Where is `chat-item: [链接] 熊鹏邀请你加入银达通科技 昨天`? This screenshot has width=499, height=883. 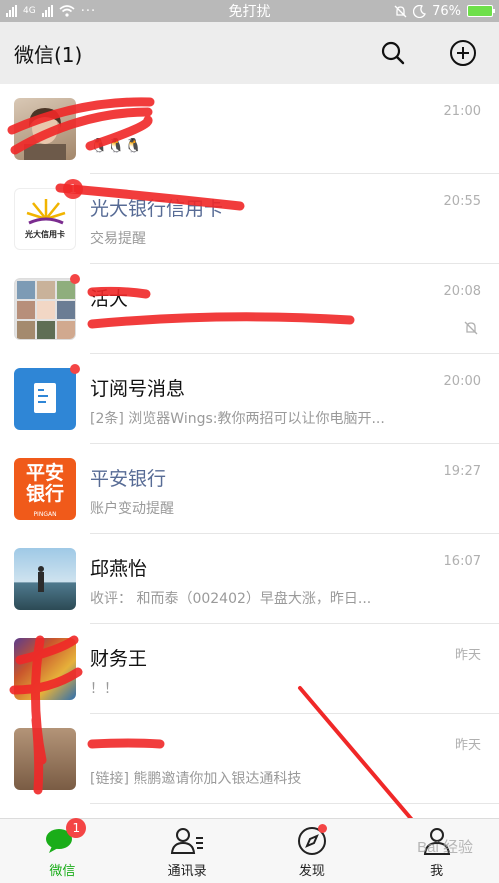 chat-item: [链接] 熊鹏邀请你加入银达通科技 昨天 is located at coordinates (249, 759).